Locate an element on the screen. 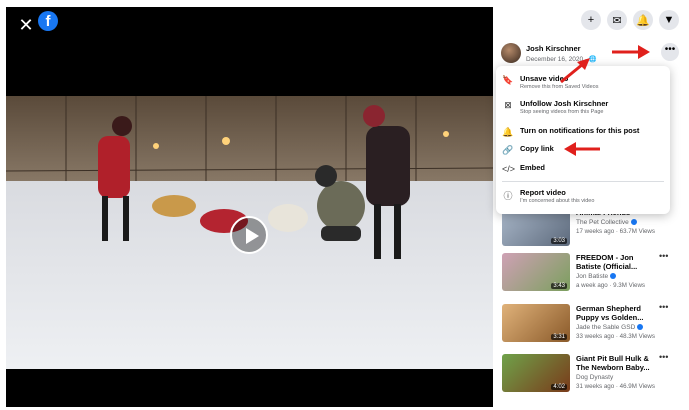 This screenshot has height=410, width=689. menu-item-title: Unfollow Josh Kirschner is located at coordinates (564, 103).